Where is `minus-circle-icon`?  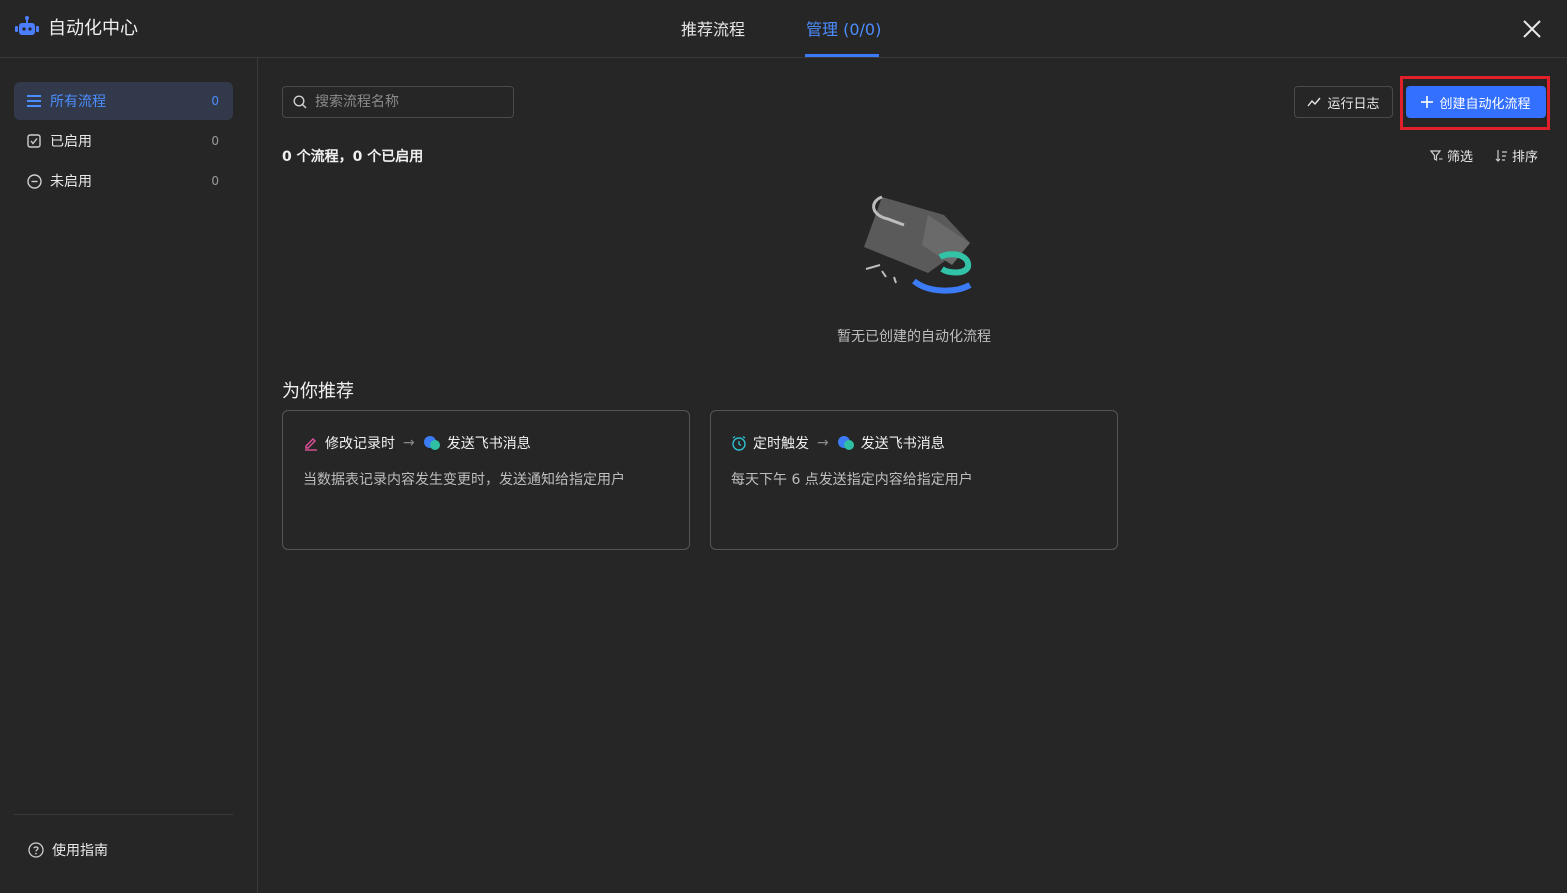
minus-circle-icon is located at coordinates (34, 181).